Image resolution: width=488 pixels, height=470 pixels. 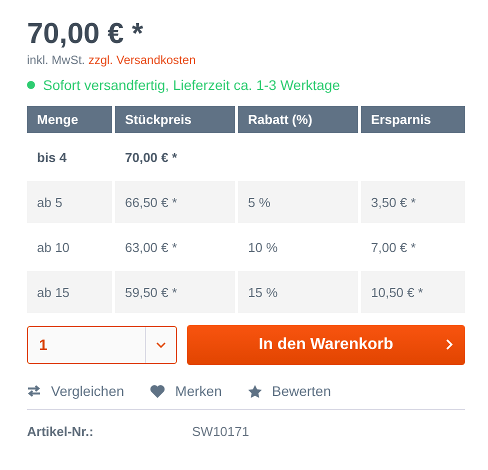 I want to click on table-cell-text: 70,00 € *, so click(x=151, y=157).